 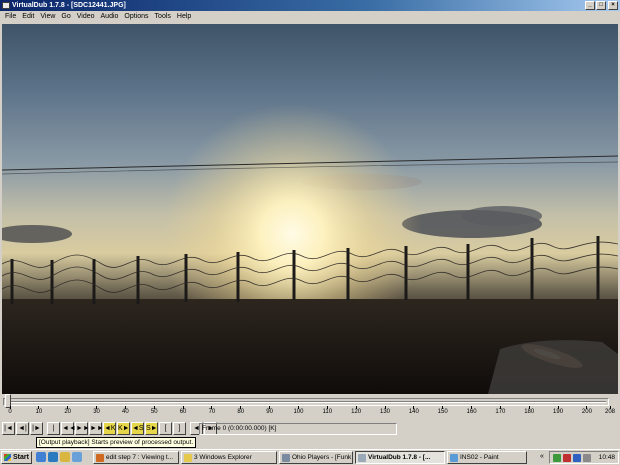 I want to click on start-label: Start, so click(x=21, y=457).